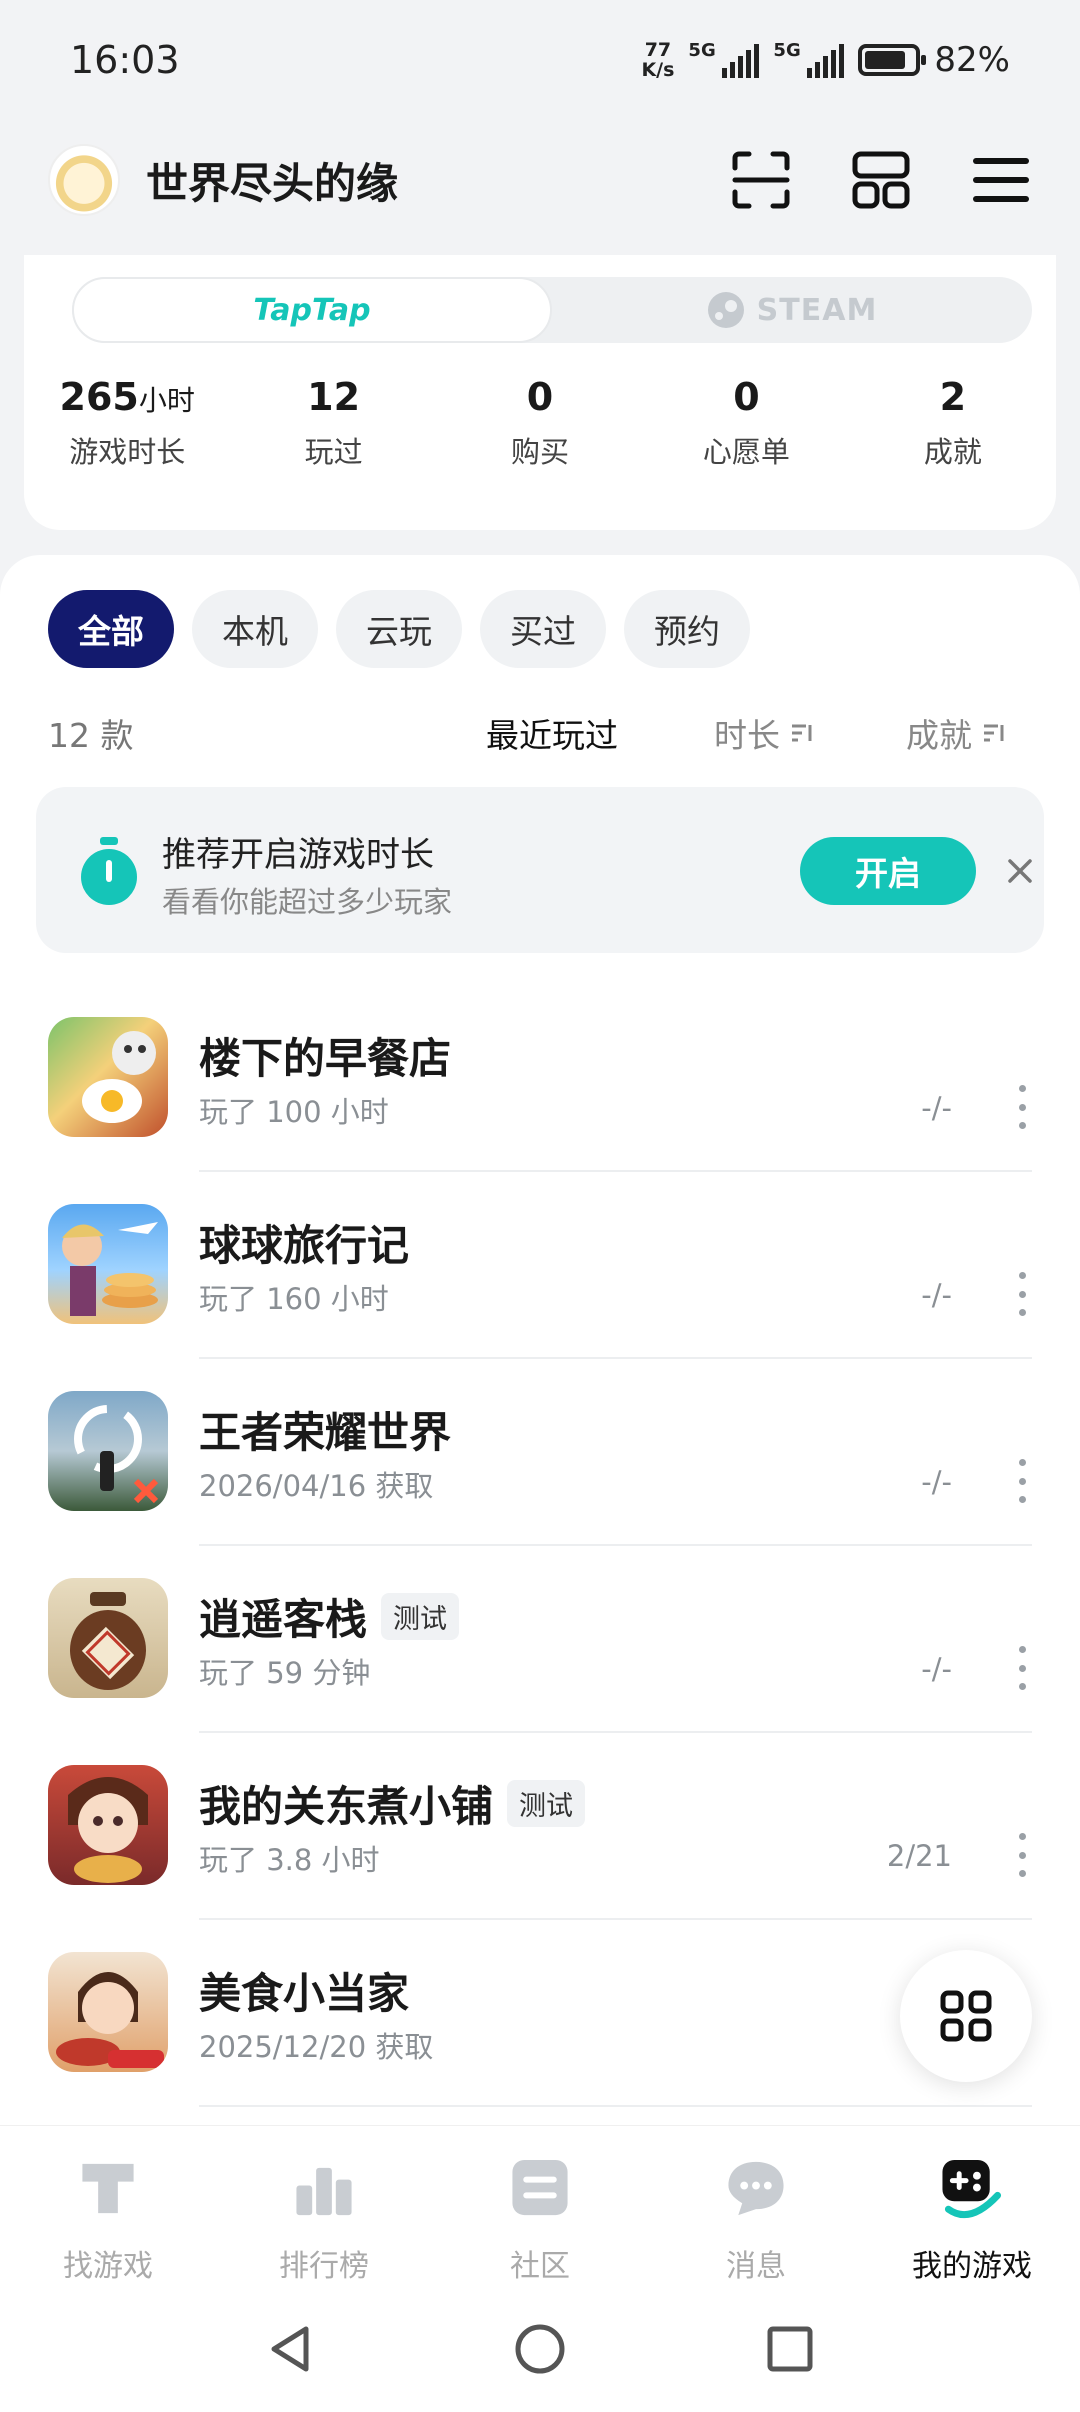  I want to click on grid-view-button, so click(966, 2016).